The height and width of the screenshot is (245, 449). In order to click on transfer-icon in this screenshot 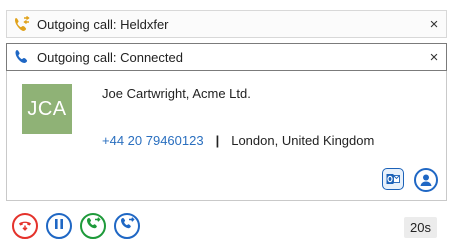, I will do `click(93, 226)`.